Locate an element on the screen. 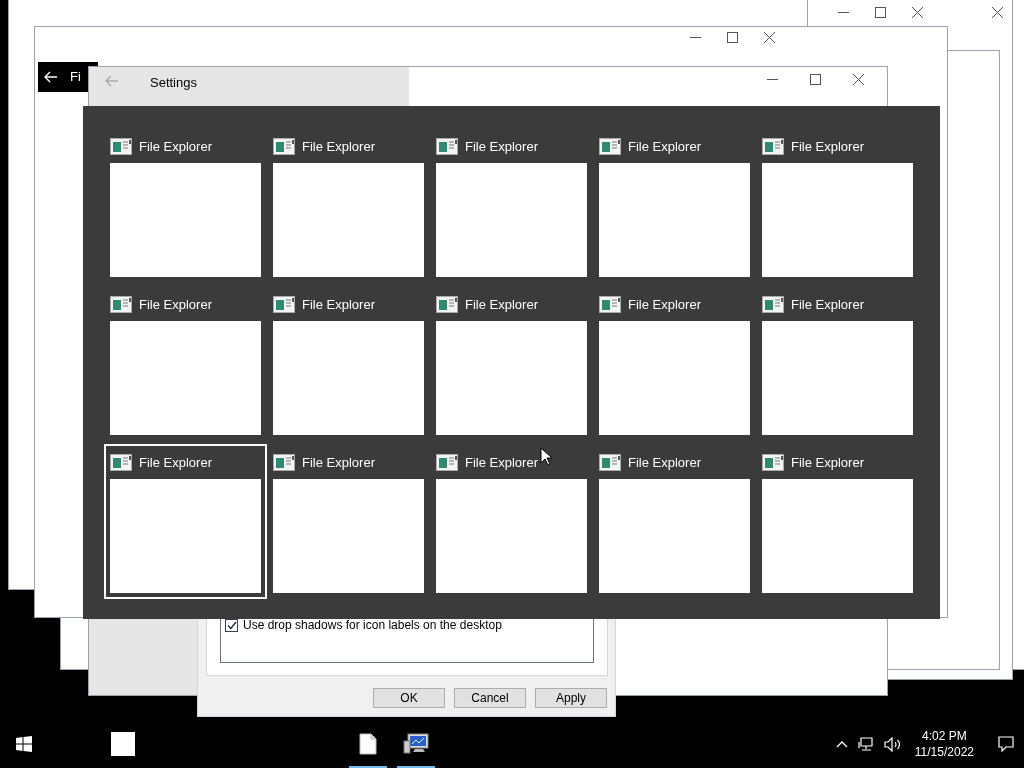  app-icon is located at coordinates (123, 744).